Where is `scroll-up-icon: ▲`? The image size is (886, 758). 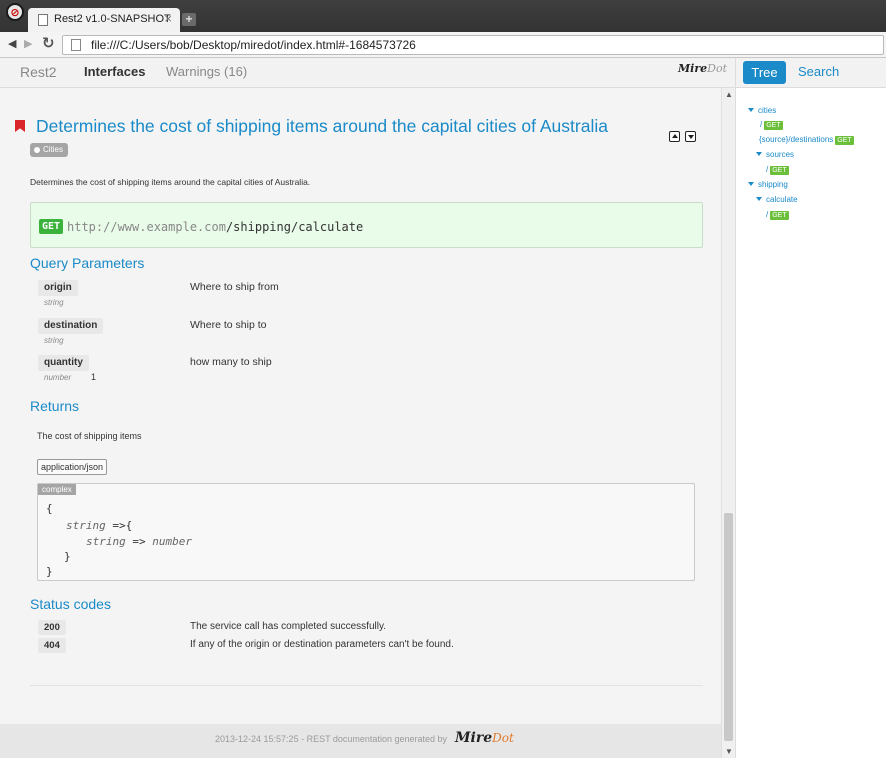 scroll-up-icon: ▲ is located at coordinates (729, 94).